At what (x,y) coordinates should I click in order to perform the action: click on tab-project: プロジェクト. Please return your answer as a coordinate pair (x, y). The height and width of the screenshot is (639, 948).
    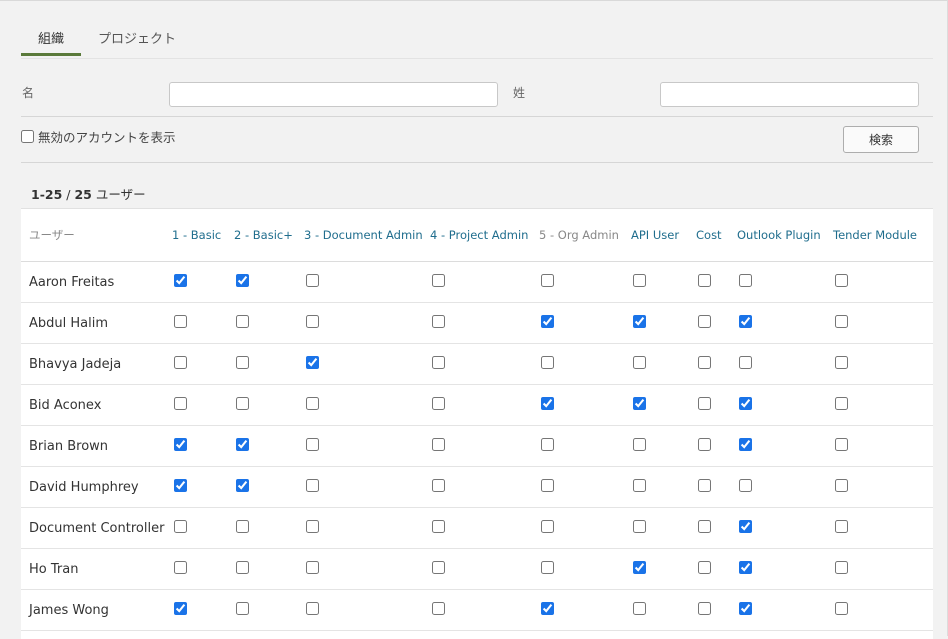
    Looking at the image, I should click on (137, 37).